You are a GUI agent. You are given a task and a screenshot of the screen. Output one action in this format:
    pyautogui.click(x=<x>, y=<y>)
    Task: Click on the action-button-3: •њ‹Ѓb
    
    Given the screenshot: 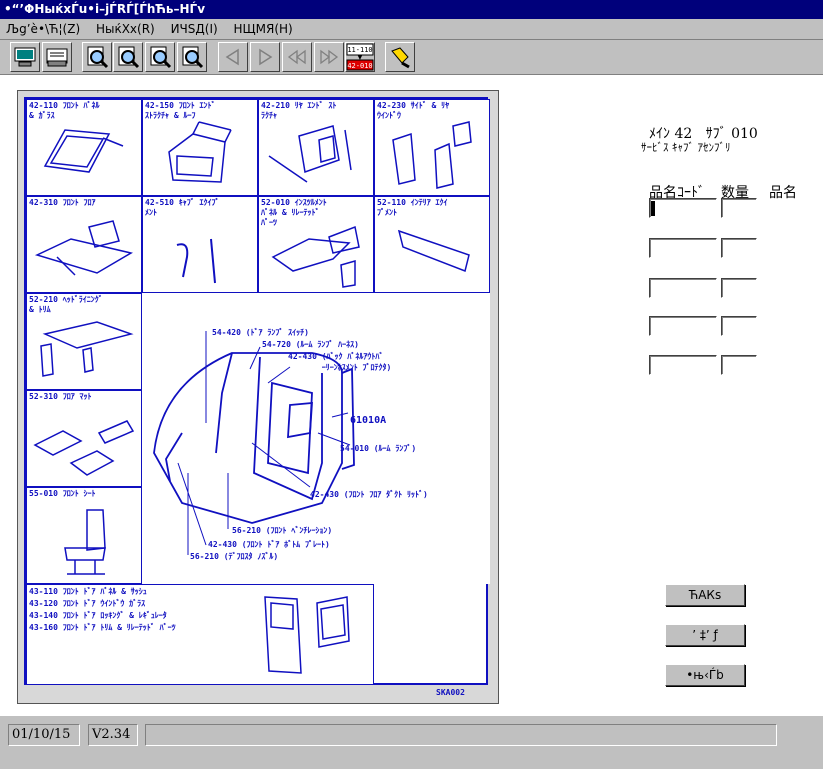 What is the action you would take?
    pyautogui.click(x=705, y=675)
    